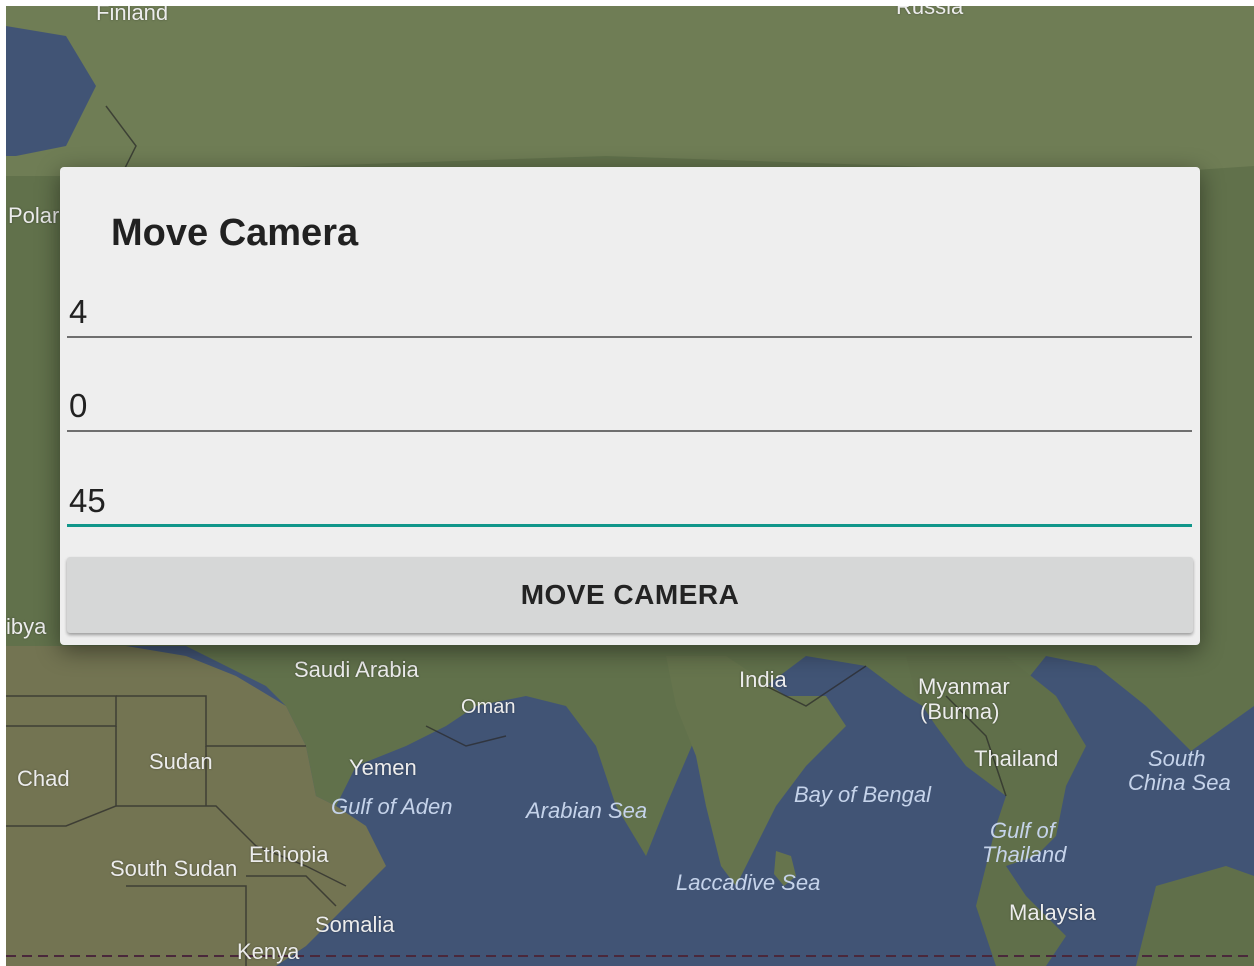 This screenshot has width=1254, height=966. Describe the element at coordinates (862, 794) in the screenshot. I see `map-label-bay-of-bengal: Bay of Bengal` at that location.